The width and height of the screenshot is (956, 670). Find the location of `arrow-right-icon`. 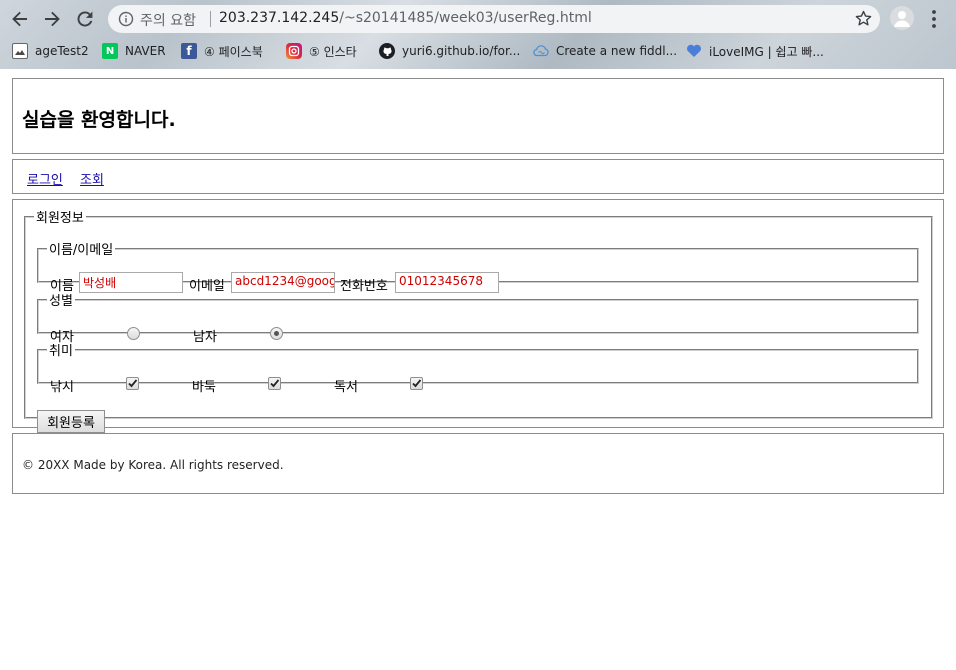

arrow-right-icon is located at coordinates (52, 19).